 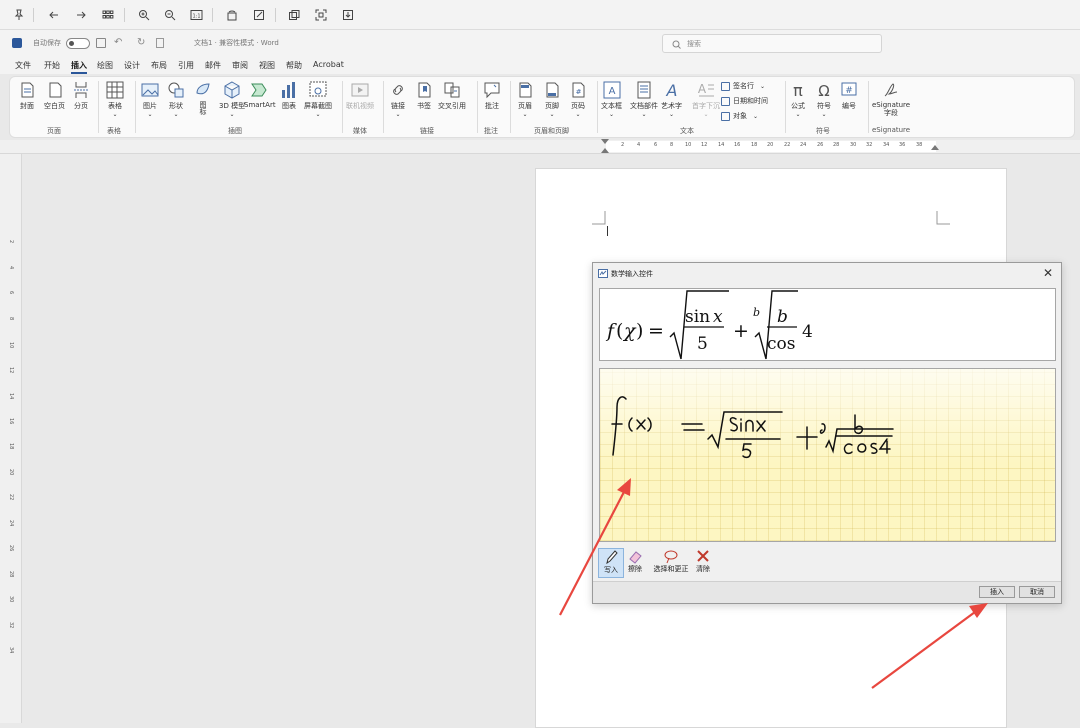 I want to click on smartart-button: SmartArt, so click(x=260, y=95).